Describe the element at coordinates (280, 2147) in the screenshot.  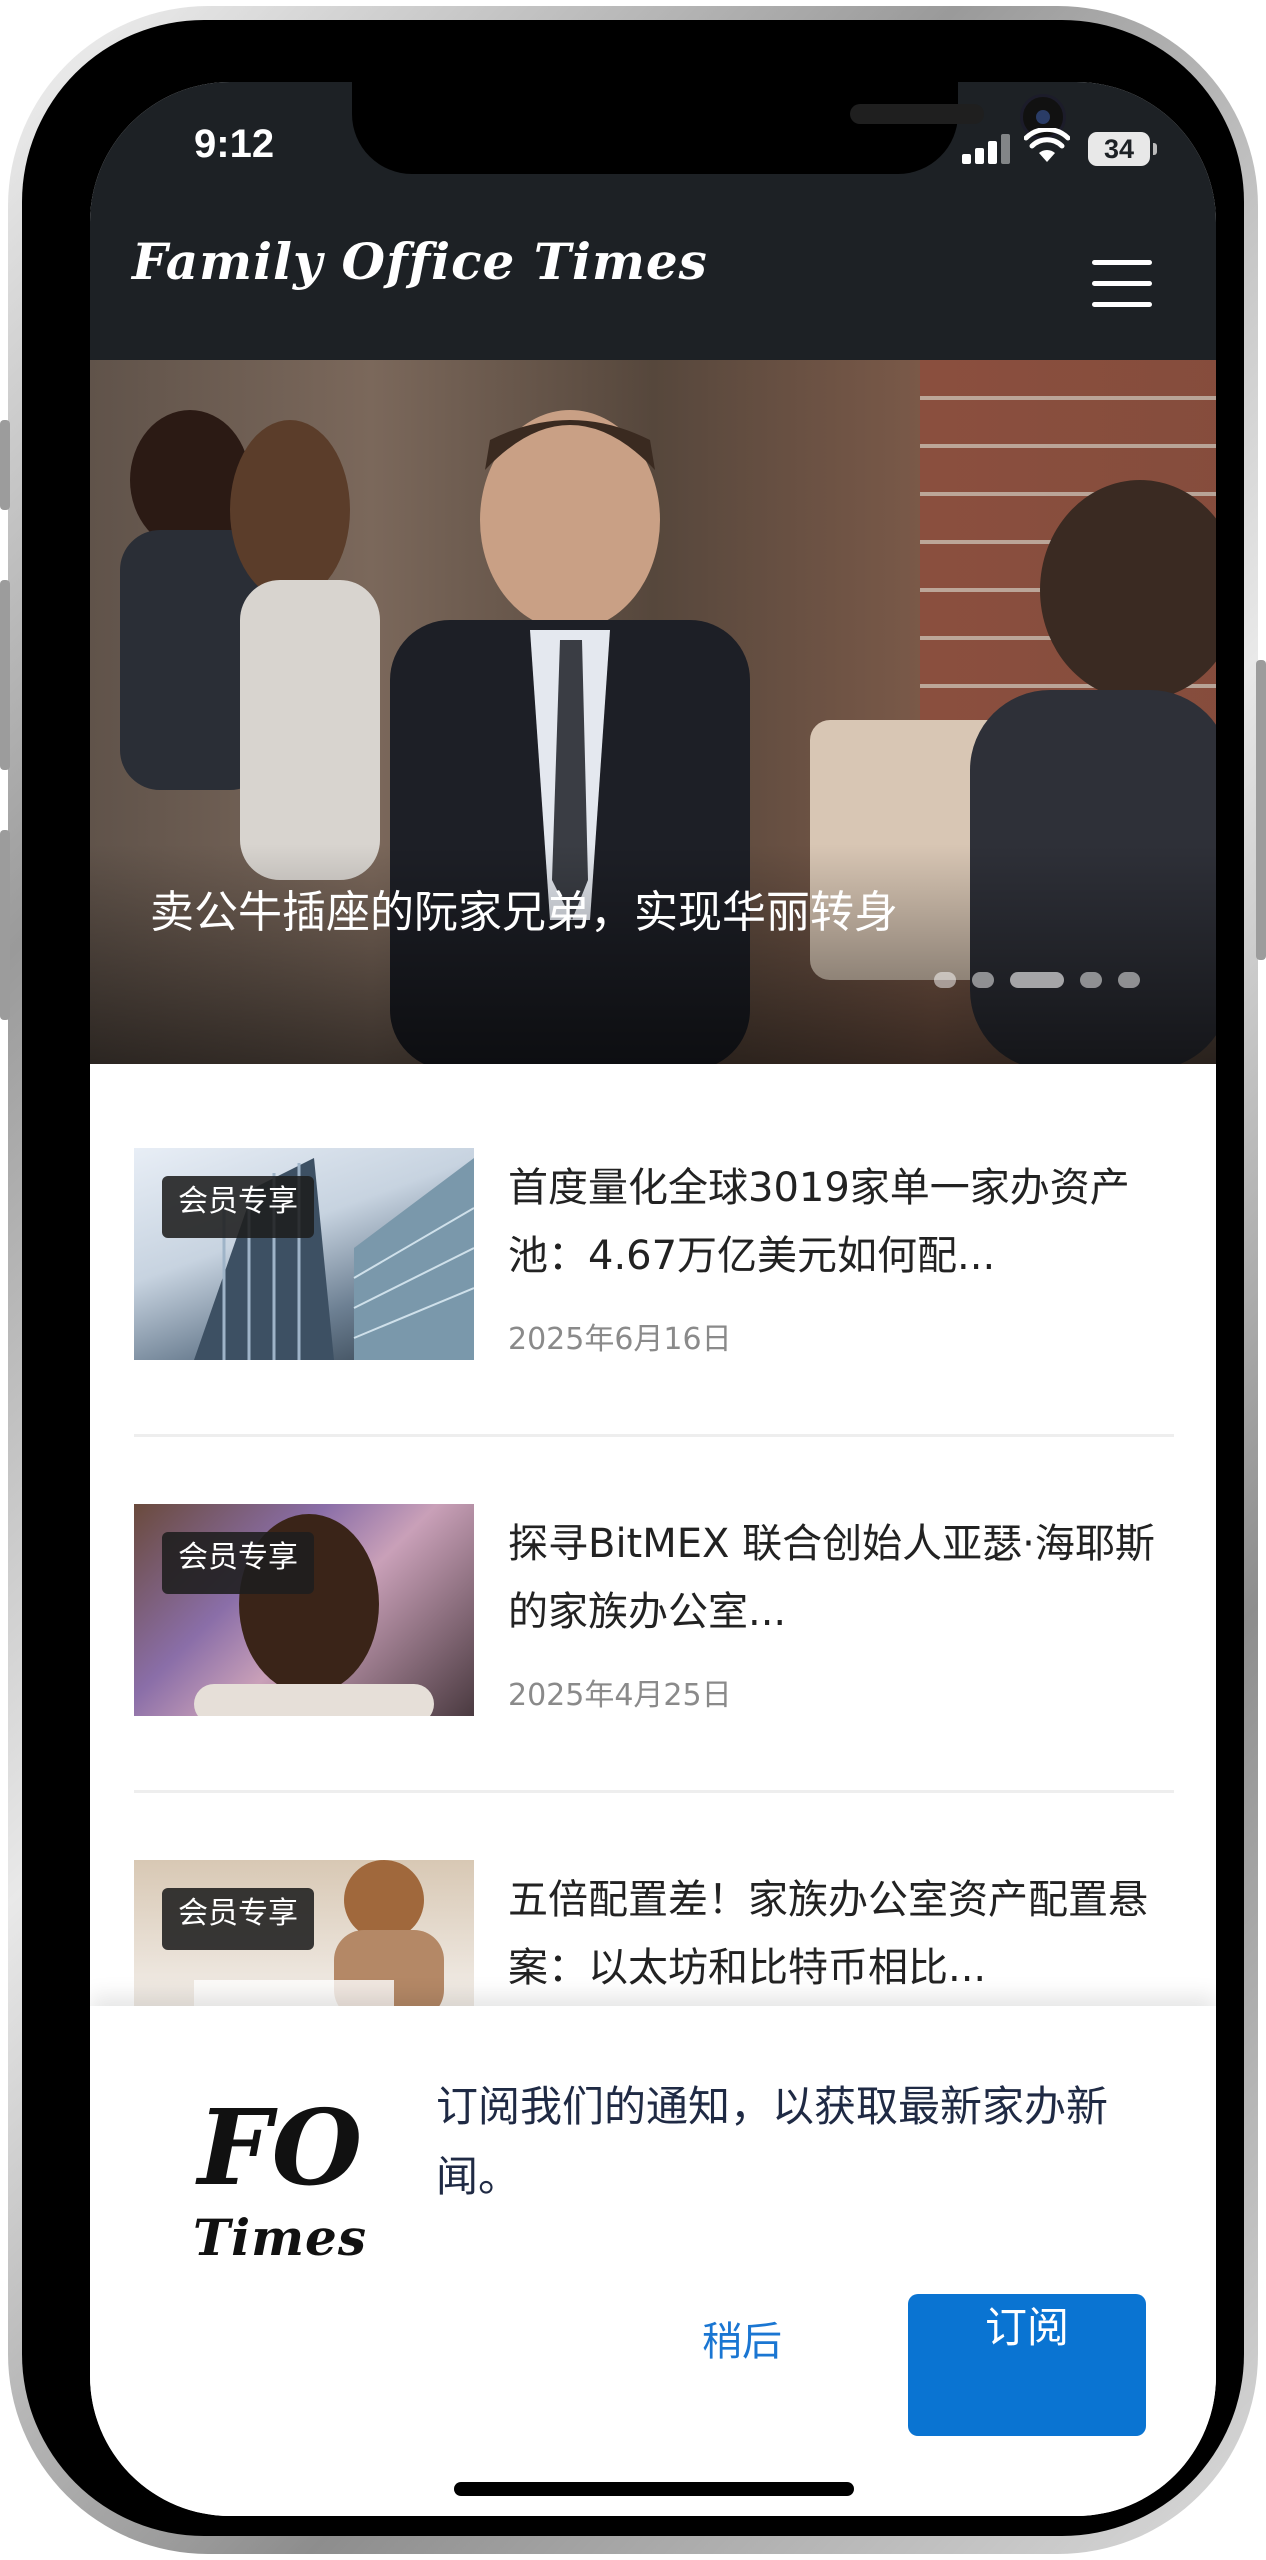
I see `logo-monogram: FO` at that location.